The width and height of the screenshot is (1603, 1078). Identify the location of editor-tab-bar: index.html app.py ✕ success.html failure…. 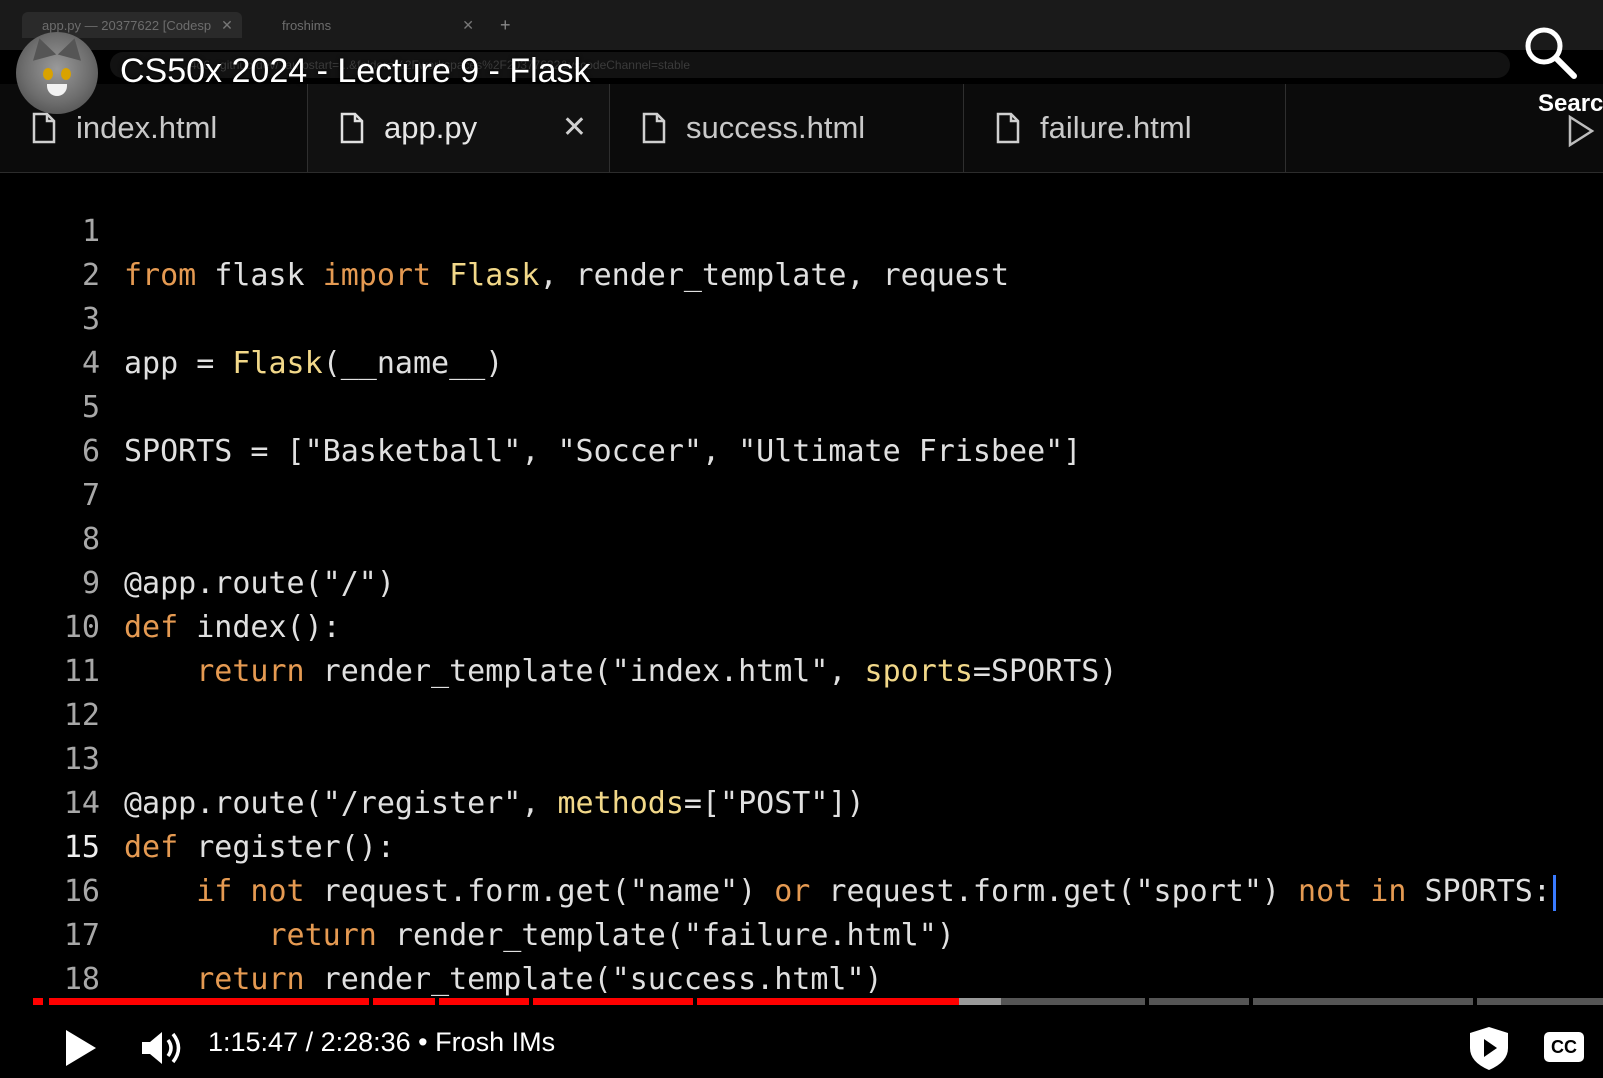
(801, 128).